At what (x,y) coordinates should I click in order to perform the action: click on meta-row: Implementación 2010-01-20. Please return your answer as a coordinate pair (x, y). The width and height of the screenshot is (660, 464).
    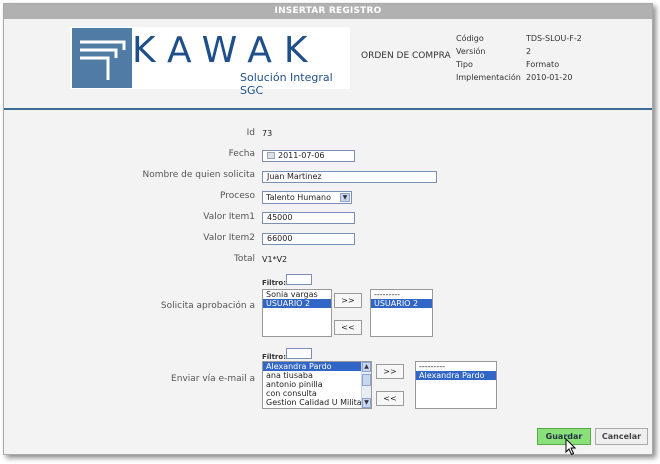
    Looking at the image, I should click on (514, 77).